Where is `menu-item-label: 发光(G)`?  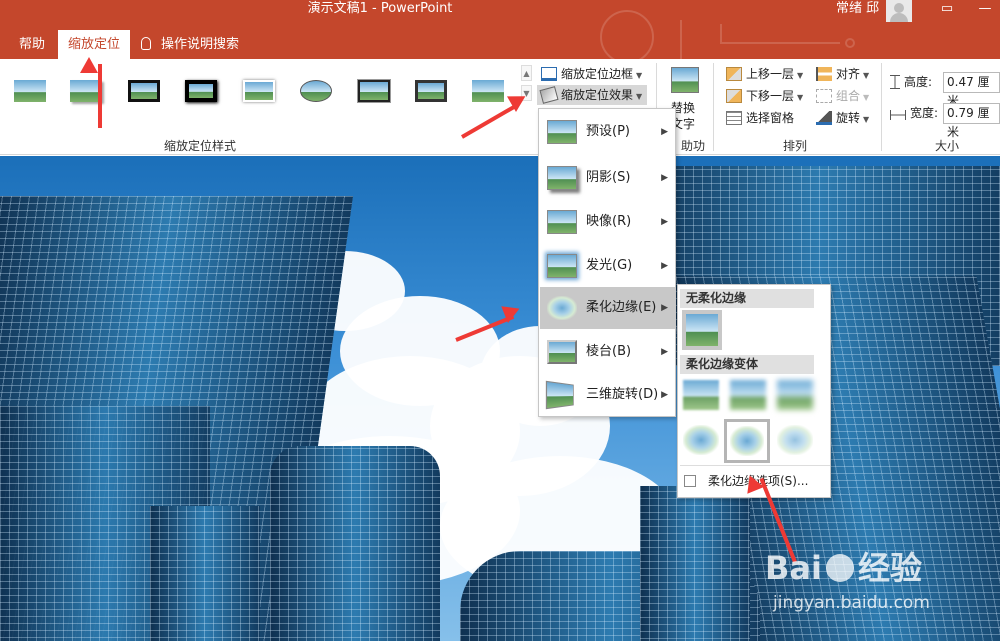 menu-item-label: 发光(G) is located at coordinates (609, 265).